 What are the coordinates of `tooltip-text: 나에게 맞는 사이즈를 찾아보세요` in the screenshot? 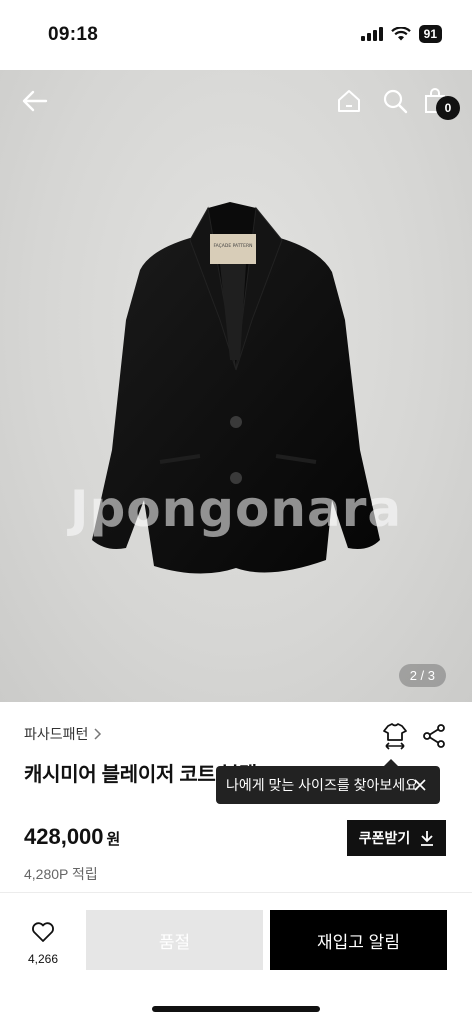 It's located at (322, 785).